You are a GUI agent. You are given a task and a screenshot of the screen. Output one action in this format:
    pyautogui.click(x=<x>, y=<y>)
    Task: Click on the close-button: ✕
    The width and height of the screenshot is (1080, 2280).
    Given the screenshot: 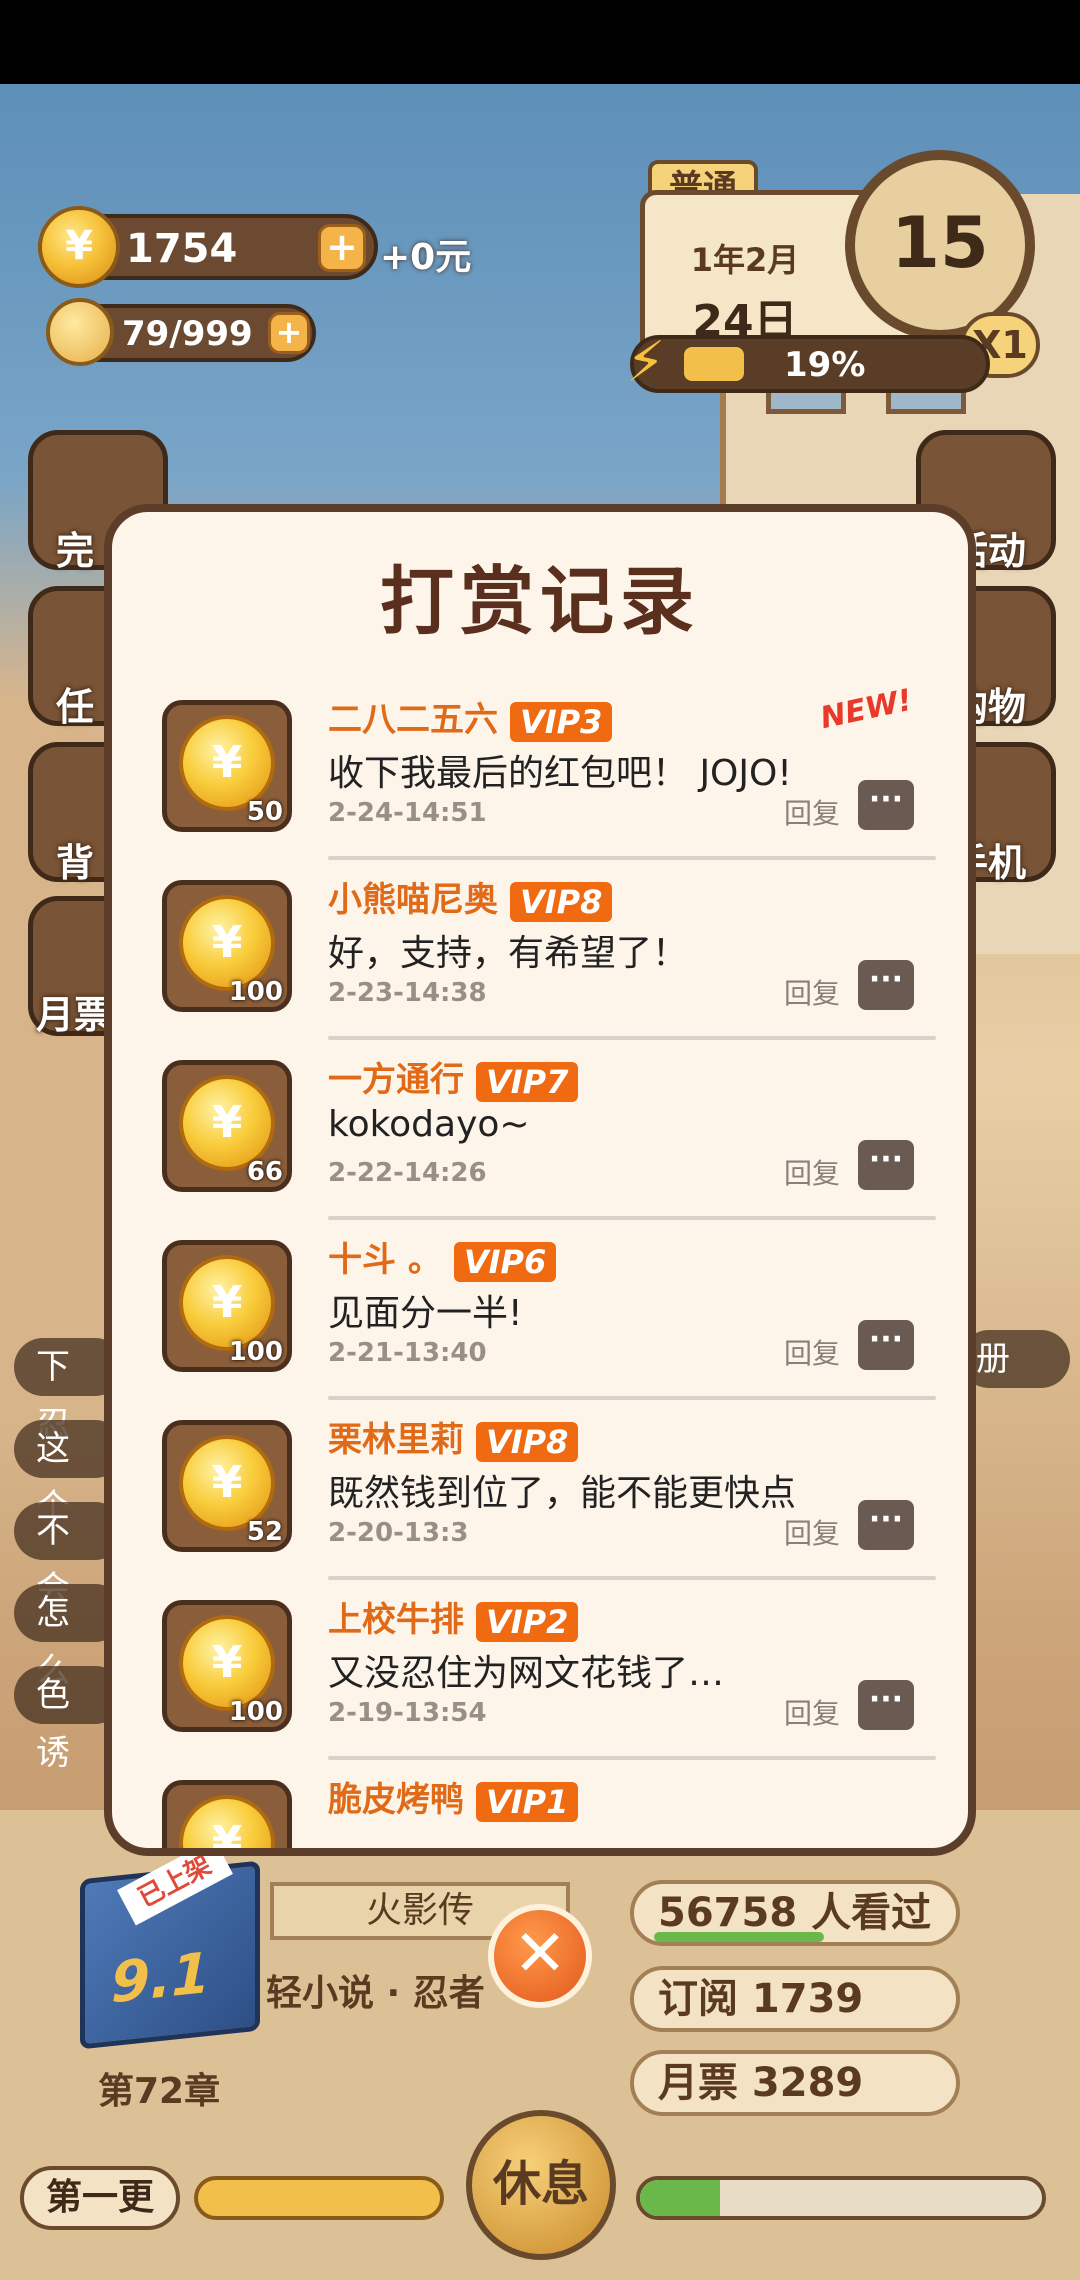 What is the action you would take?
    pyautogui.click(x=540, y=1956)
    